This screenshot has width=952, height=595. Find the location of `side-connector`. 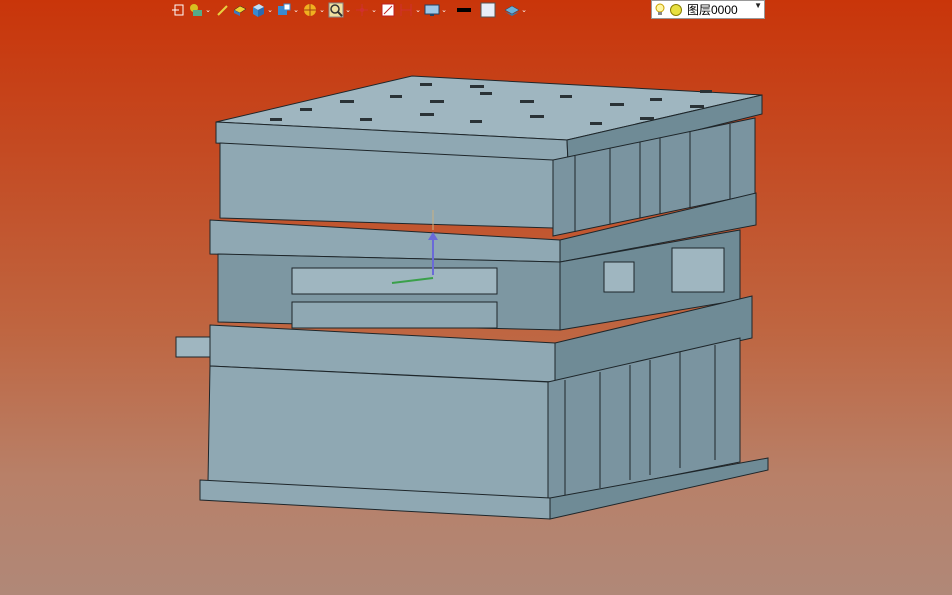

side-connector is located at coordinates (193, 347).